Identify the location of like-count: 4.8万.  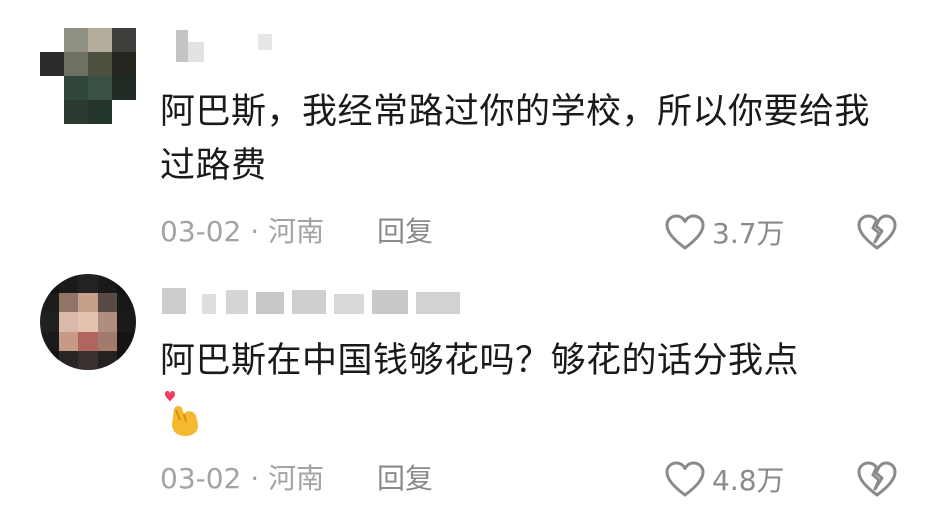
(748, 480).